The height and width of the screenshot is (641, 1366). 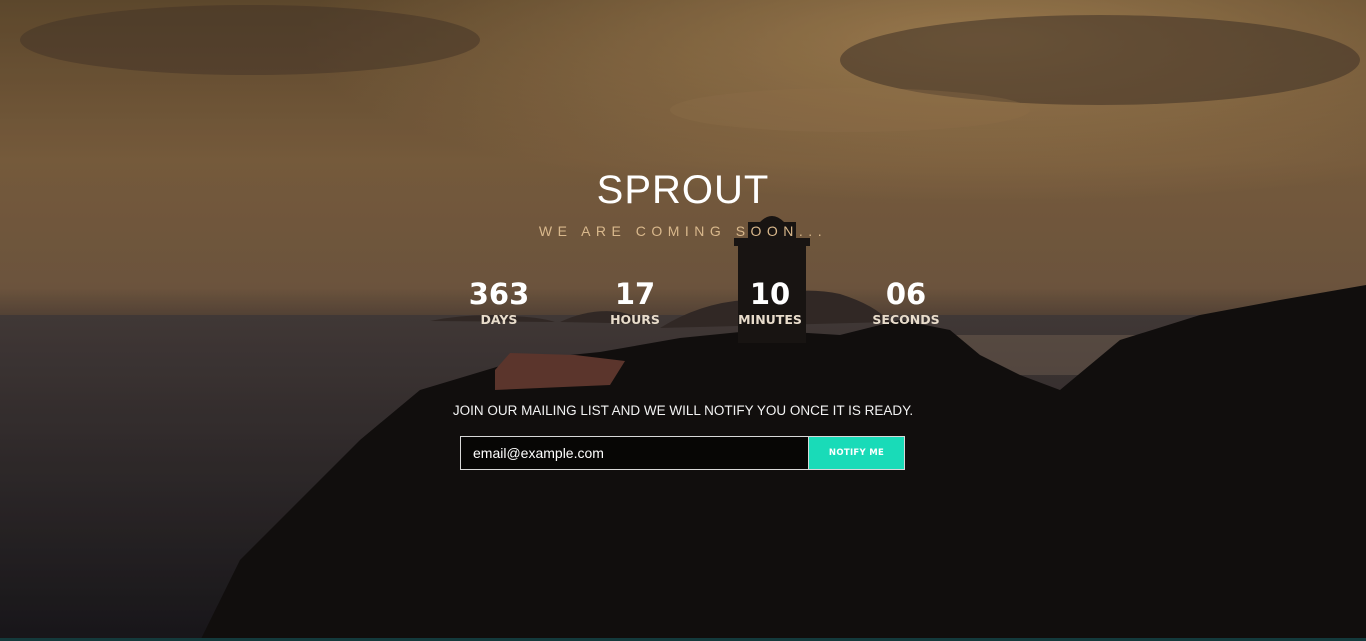 I want to click on countdown-days-label: DAYS, so click(x=499, y=319).